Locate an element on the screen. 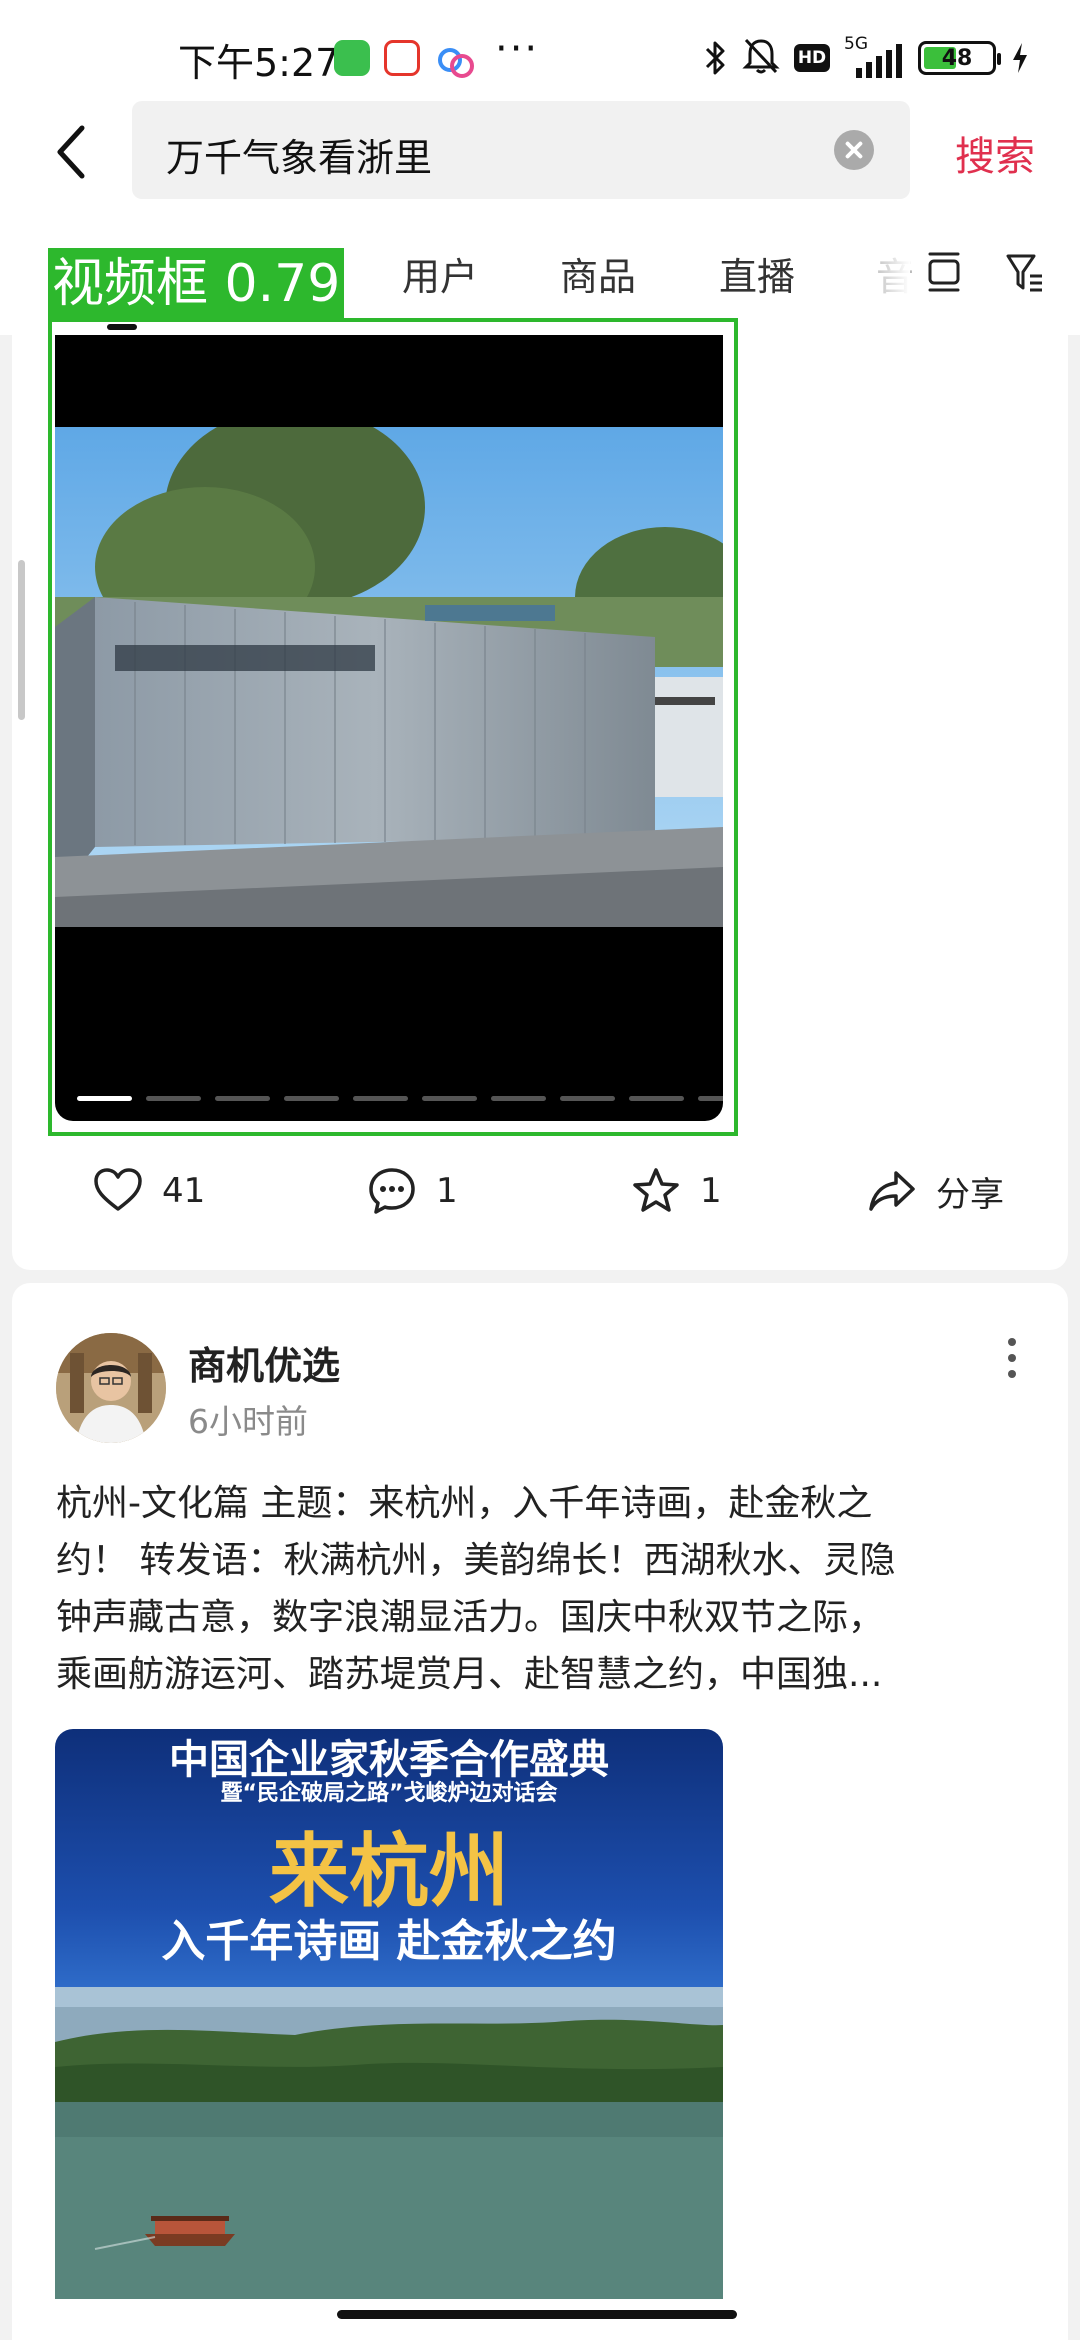  like-count: 41 is located at coordinates (184, 1191).